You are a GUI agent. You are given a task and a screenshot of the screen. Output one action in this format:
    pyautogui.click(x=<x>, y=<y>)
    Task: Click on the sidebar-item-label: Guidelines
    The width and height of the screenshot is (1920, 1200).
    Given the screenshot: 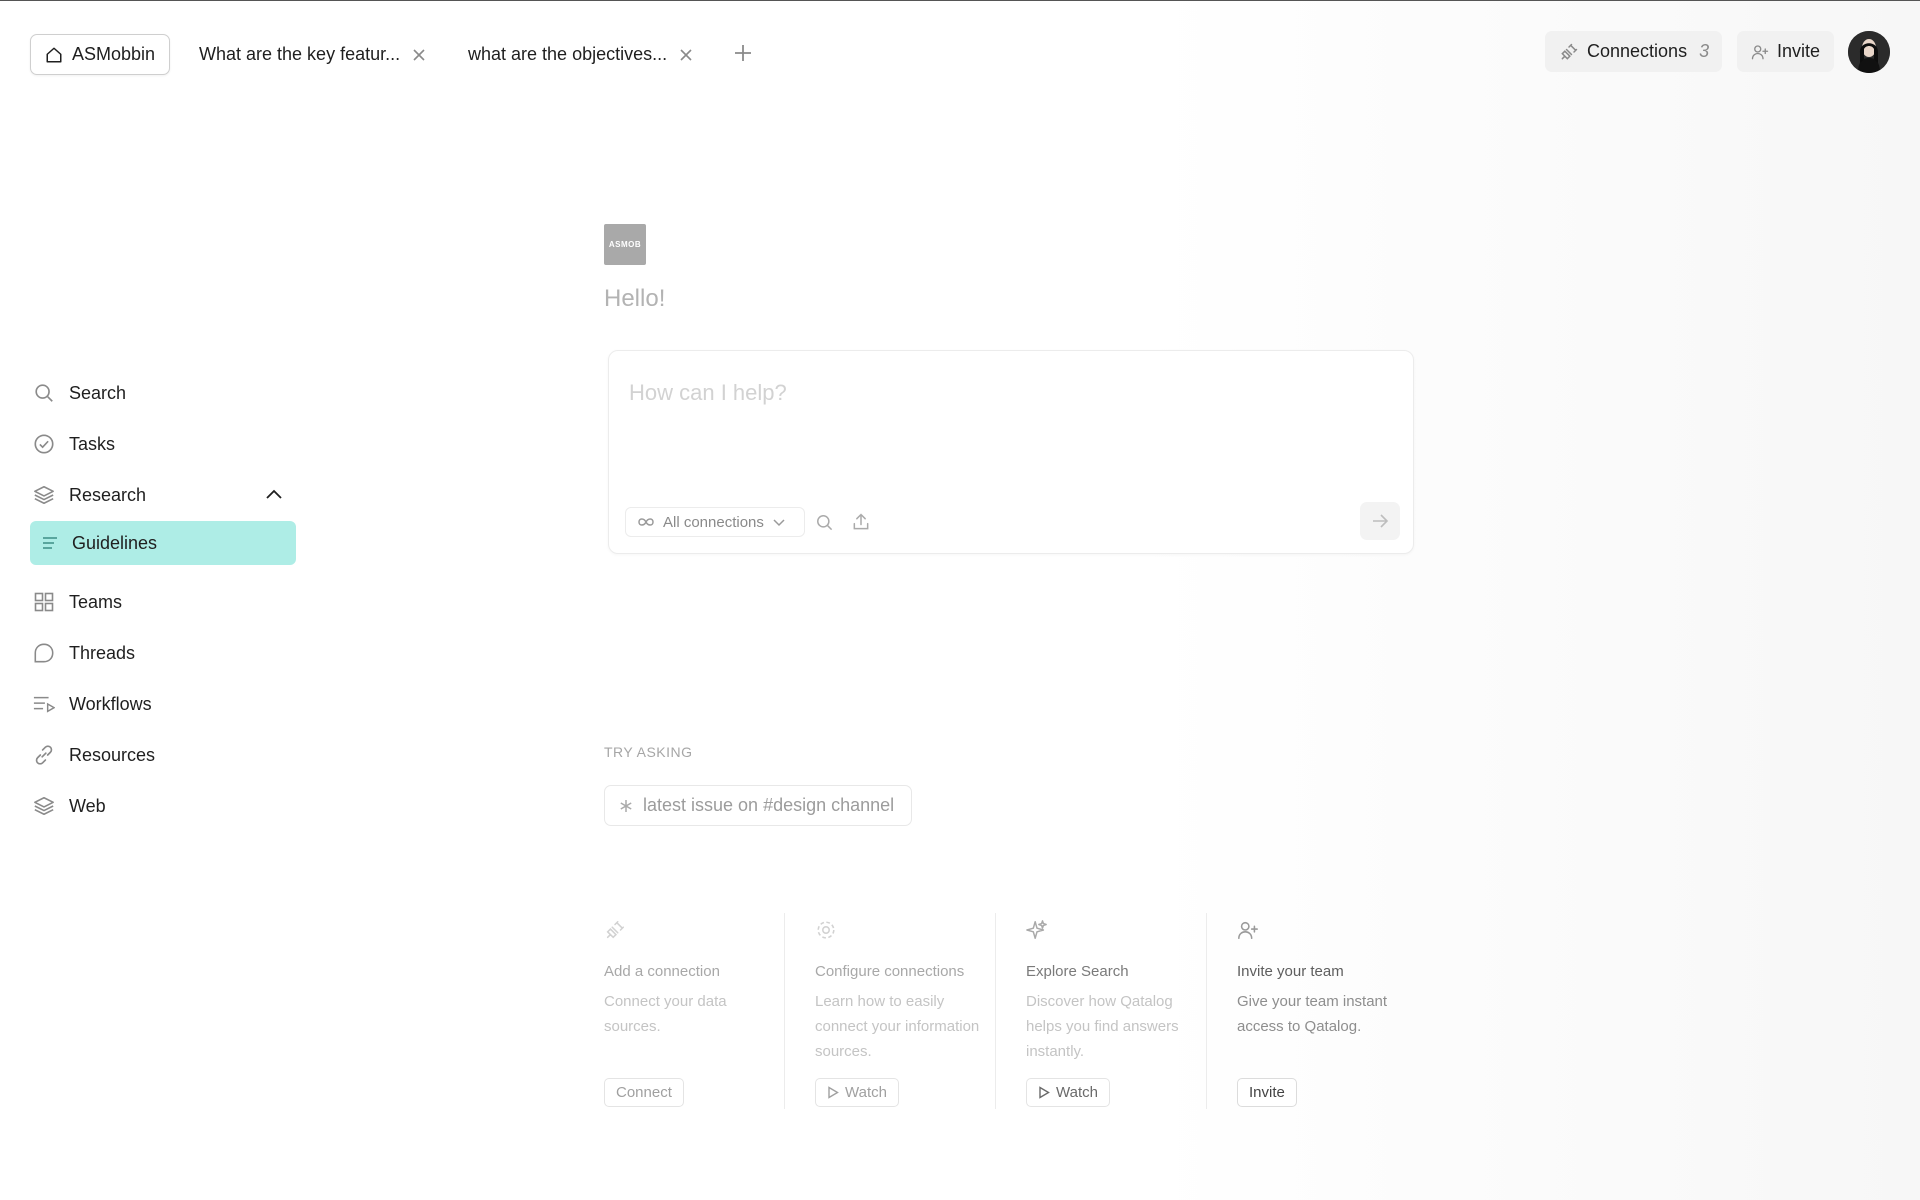 What is the action you would take?
    pyautogui.click(x=115, y=542)
    